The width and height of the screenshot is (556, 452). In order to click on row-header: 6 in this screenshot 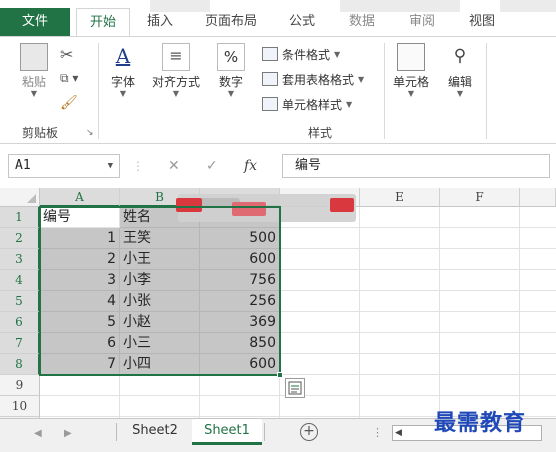, I will do `click(20, 322)`.